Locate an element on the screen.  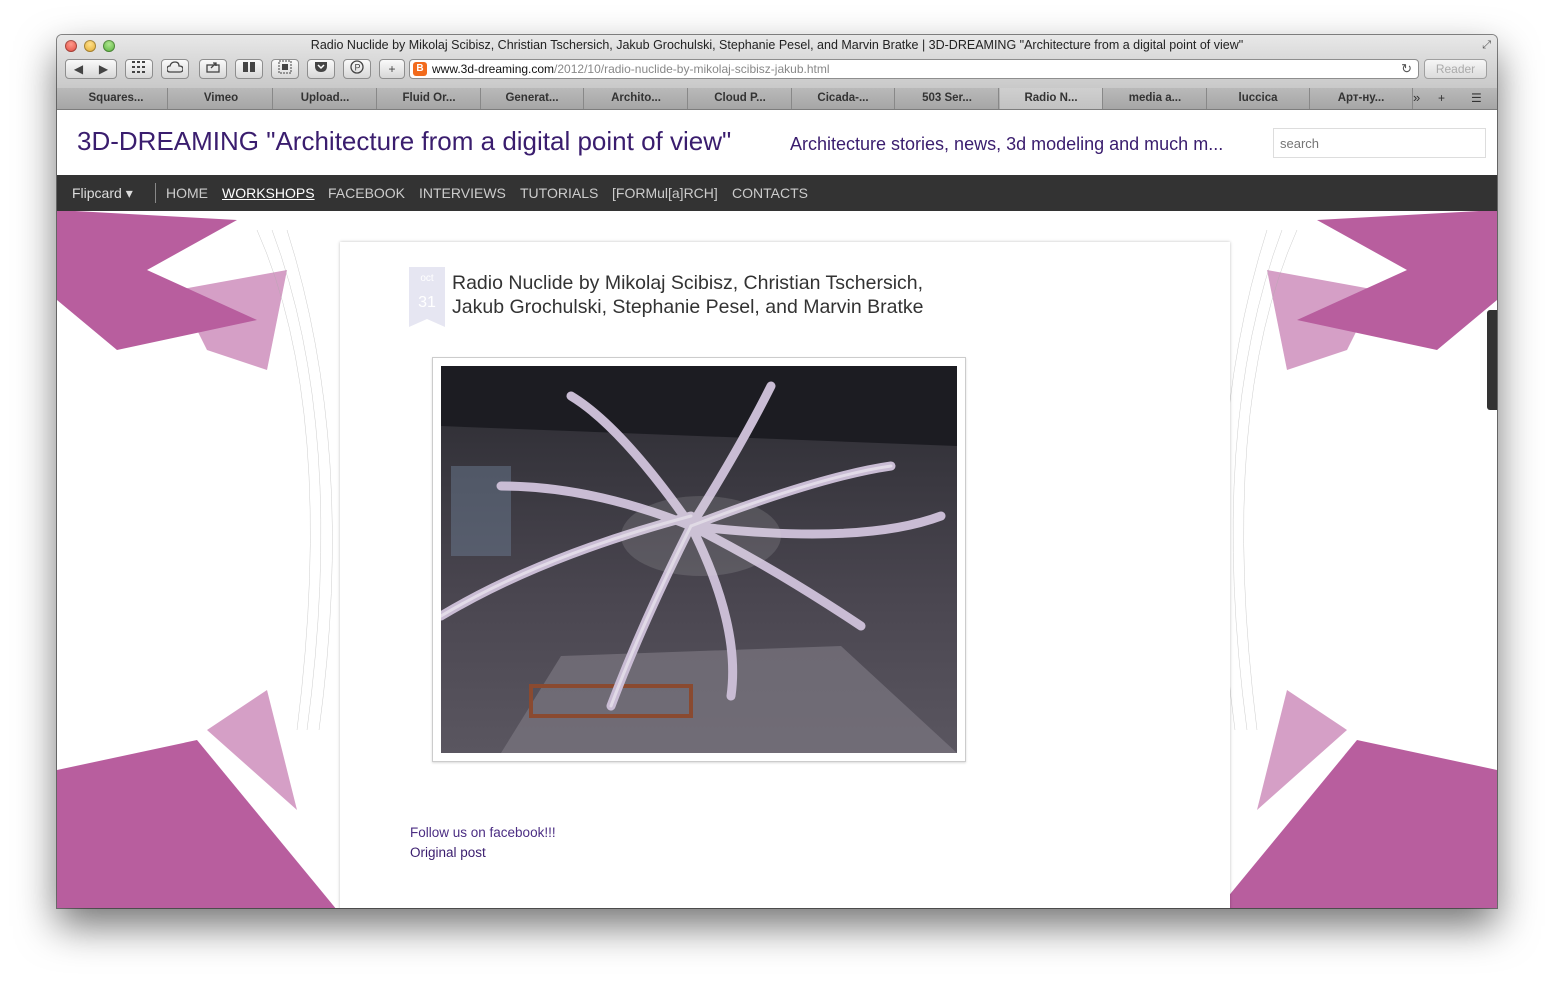
back-button: ◀ is located at coordinates (78, 69).